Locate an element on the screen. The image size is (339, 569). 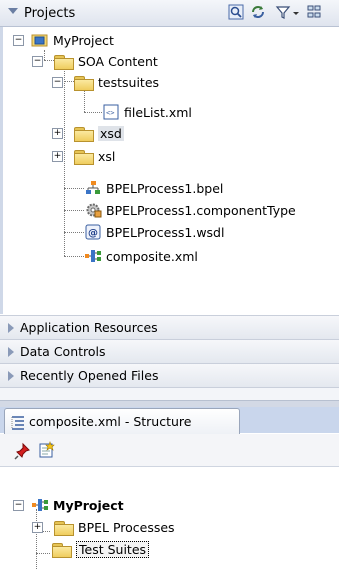
tree-node-label: Test Suites is located at coordinates (113, 549).